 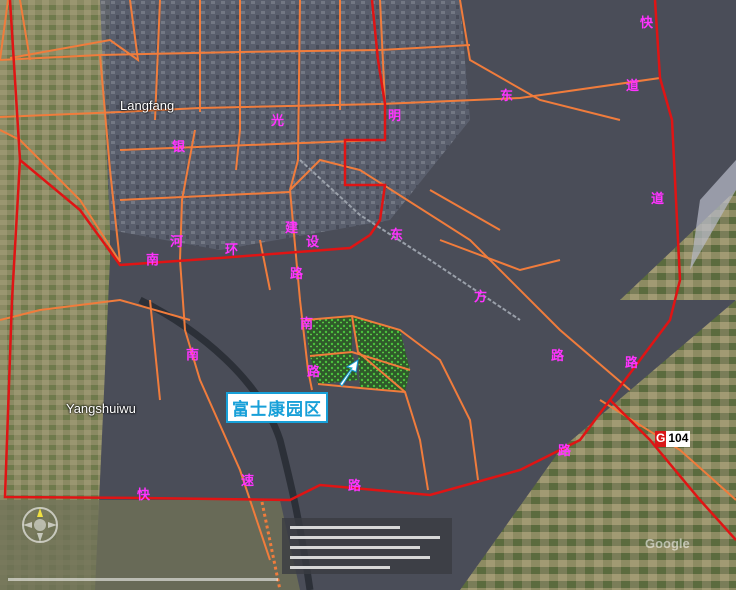 I want to click on road-label-nan-yinhe2: 南, so click(x=193, y=355).